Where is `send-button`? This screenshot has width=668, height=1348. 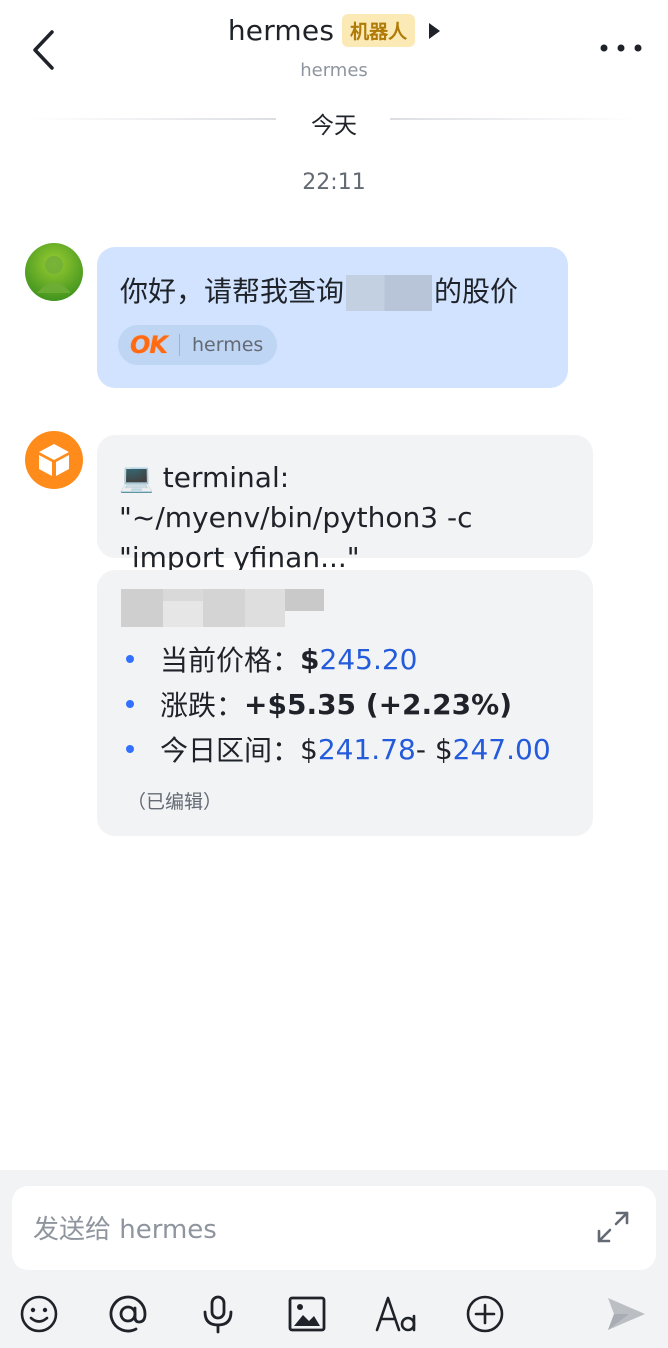 send-button is located at coordinates (626, 1314).